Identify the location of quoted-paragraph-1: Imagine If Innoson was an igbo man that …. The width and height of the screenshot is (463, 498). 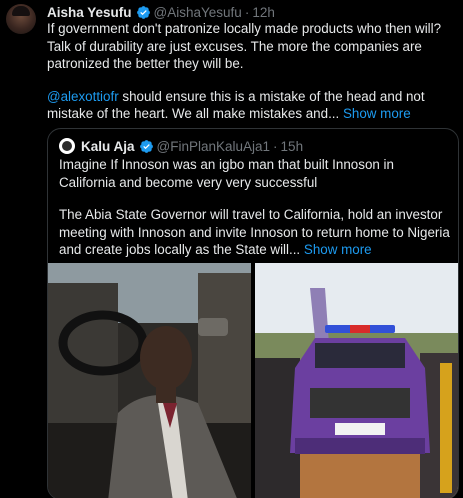
(226, 173).